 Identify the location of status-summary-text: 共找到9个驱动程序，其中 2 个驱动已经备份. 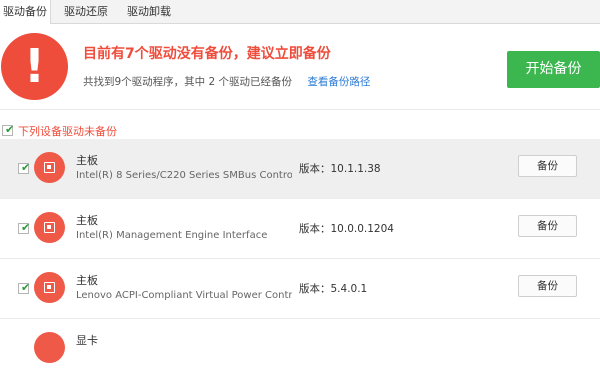
(188, 82).